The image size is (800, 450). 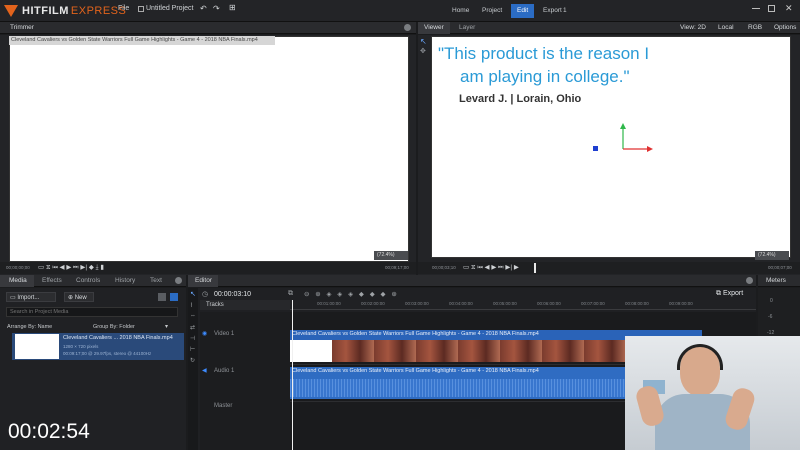 What do you see at coordinates (223, 406) in the screenshot?
I see `master-track-name: Master` at bounding box center [223, 406].